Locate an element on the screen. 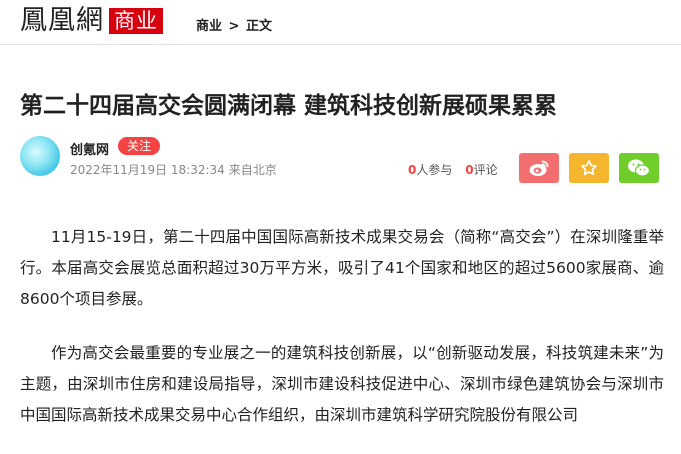 Image resolution: width=681 pixels, height=454 pixels. share-wechat-button is located at coordinates (639, 168).